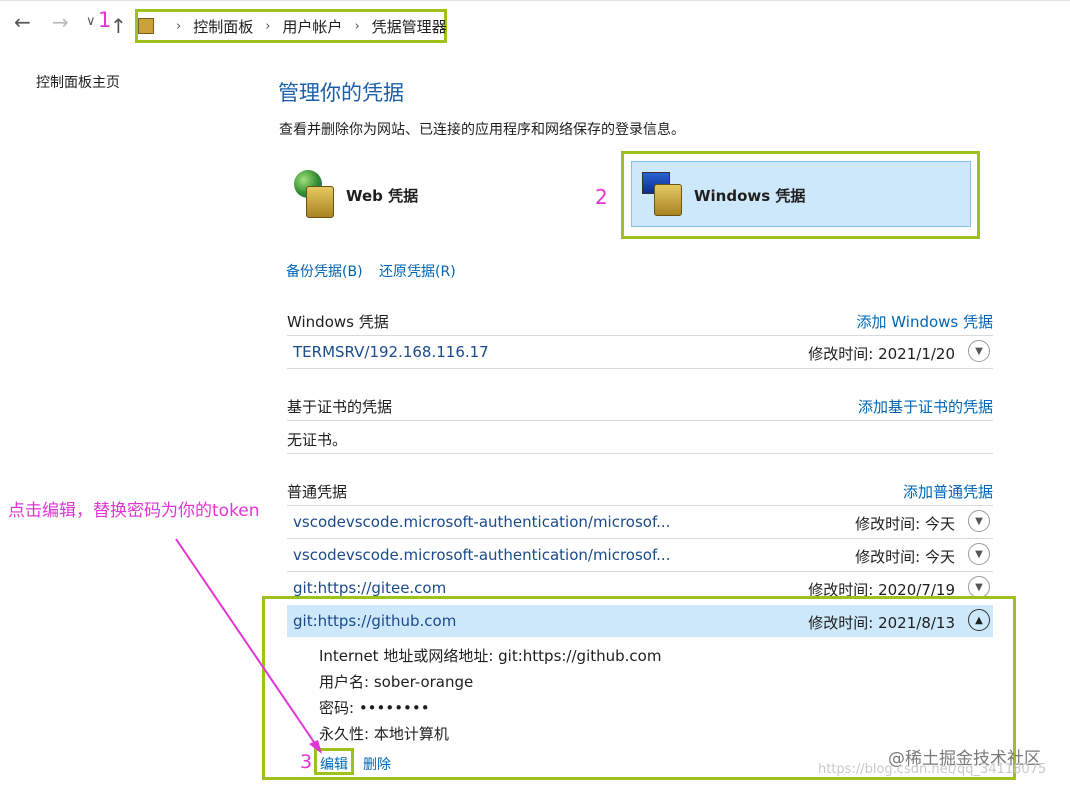 This screenshot has width=1070, height=788. What do you see at coordinates (932, 769) in the screenshot?
I see `watermark-url: https://blog.csdn.net/qq_34118075` at bounding box center [932, 769].